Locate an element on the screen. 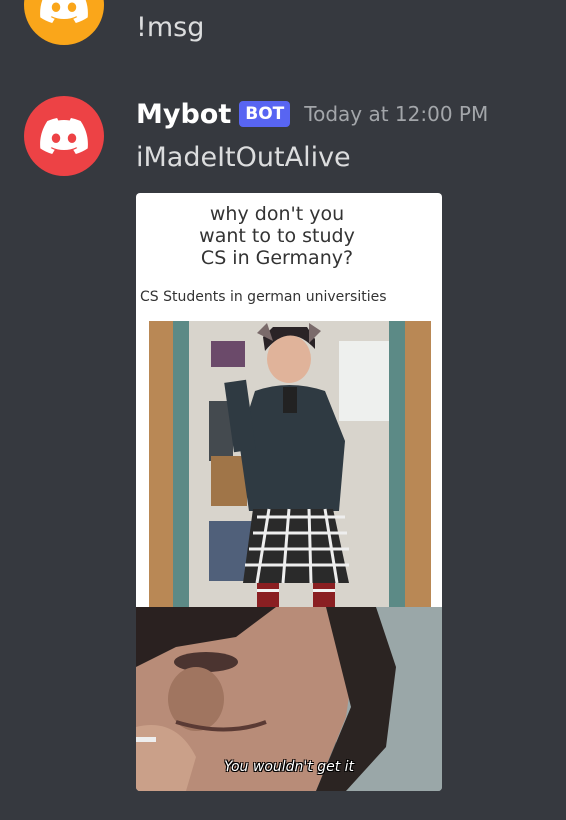  joker-movie-still: You wouldn't get it is located at coordinates (289, 699).